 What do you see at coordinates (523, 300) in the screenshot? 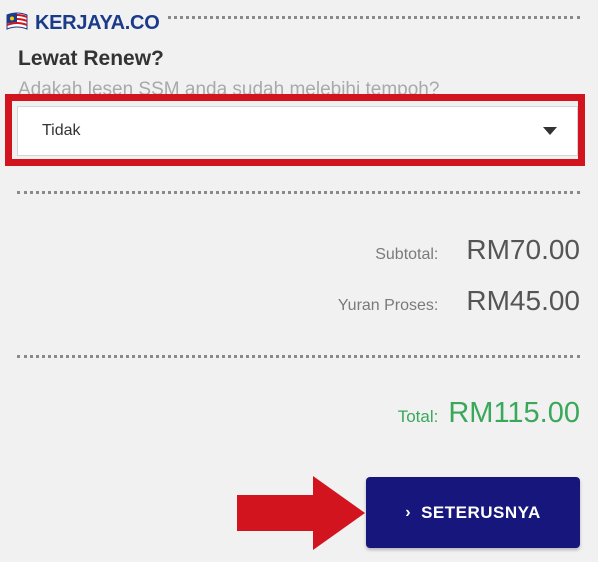
I see `fee-value: RM45.00` at bounding box center [523, 300].